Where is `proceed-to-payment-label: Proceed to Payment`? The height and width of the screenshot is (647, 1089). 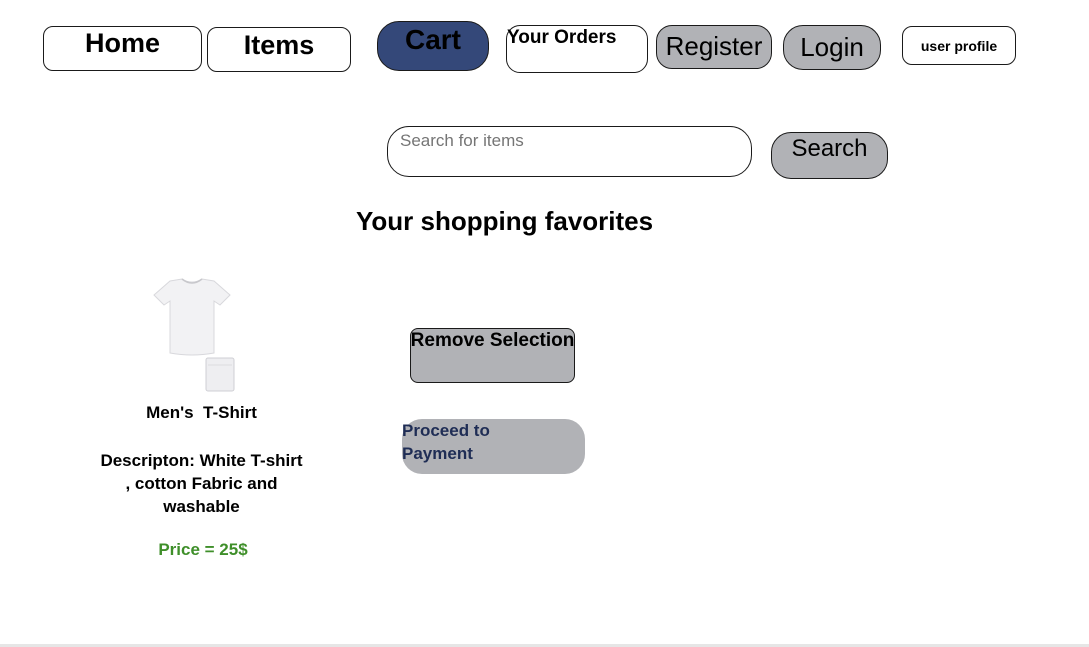 proceed-to-payment-label: Proceed to Payment is located at coordinates (446, 442).